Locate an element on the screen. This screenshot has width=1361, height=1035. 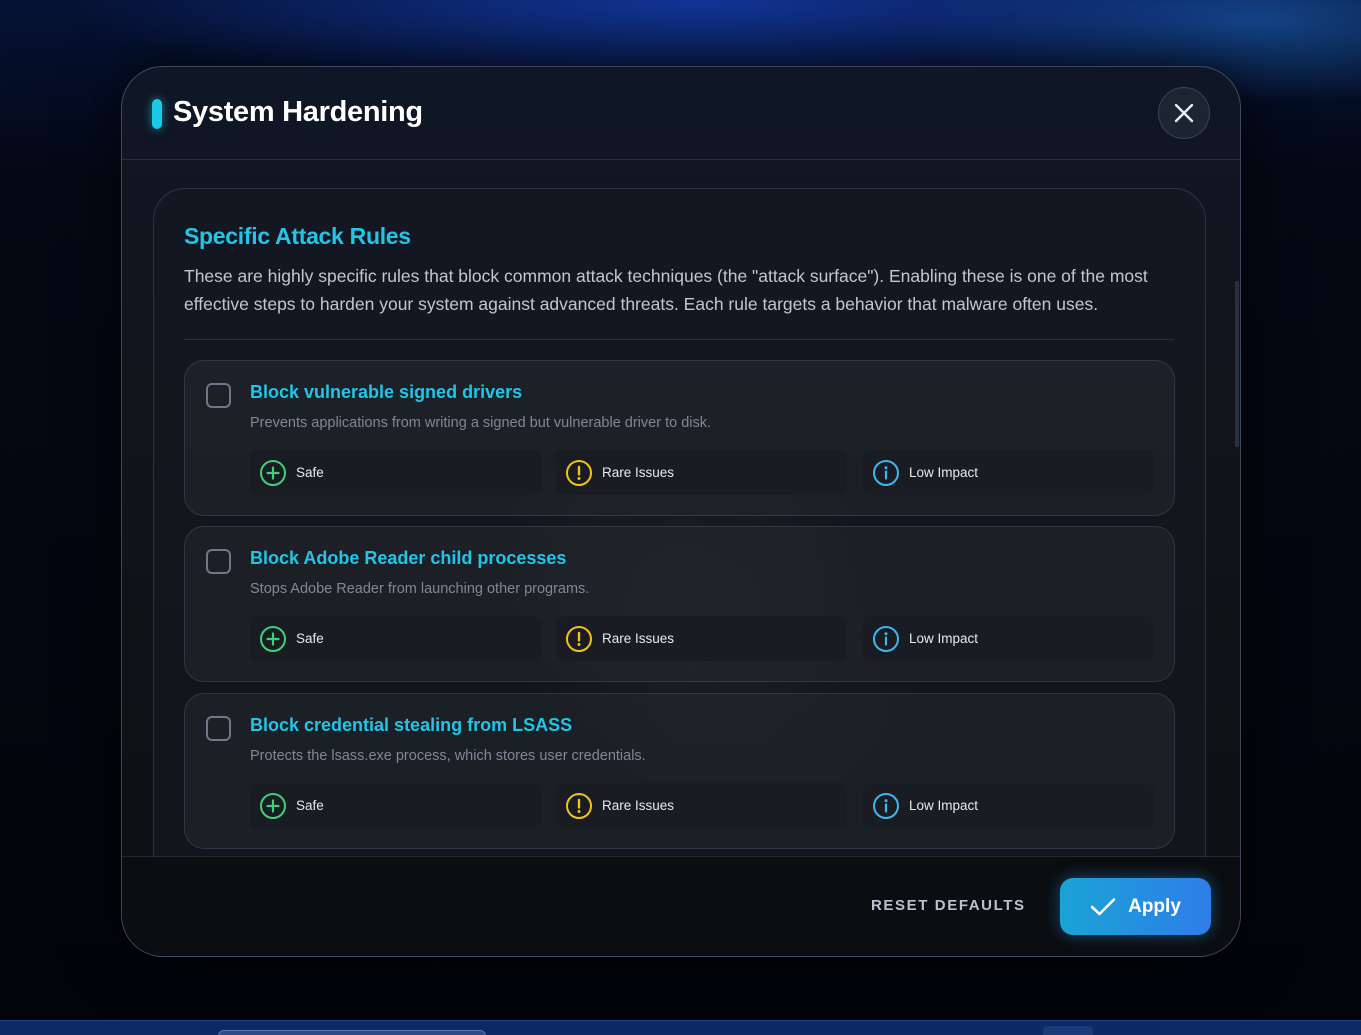
taskbar is located at coordinates (680, 1027).